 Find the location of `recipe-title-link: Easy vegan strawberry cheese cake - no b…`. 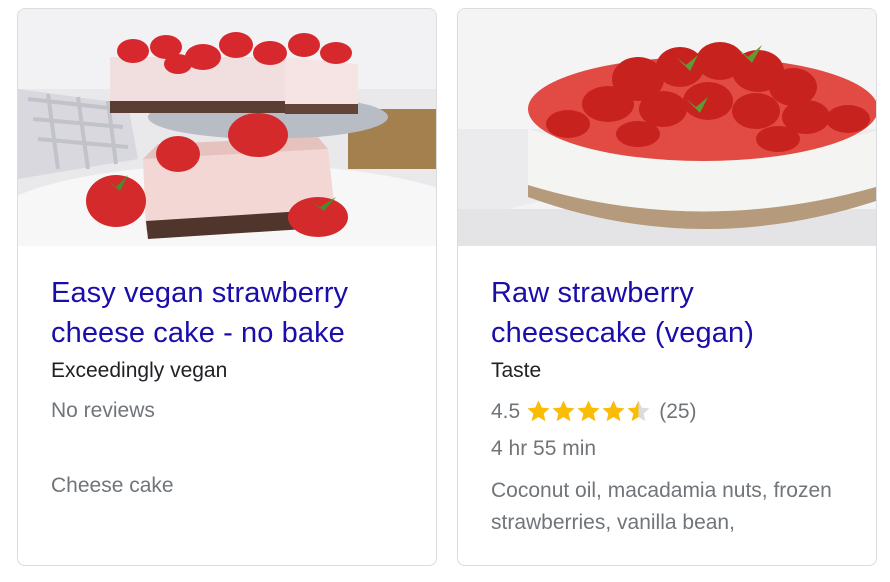

recipe-title-link: Easy vegan strawberry cheese cake - no b… is located at coordinates (231, 313).